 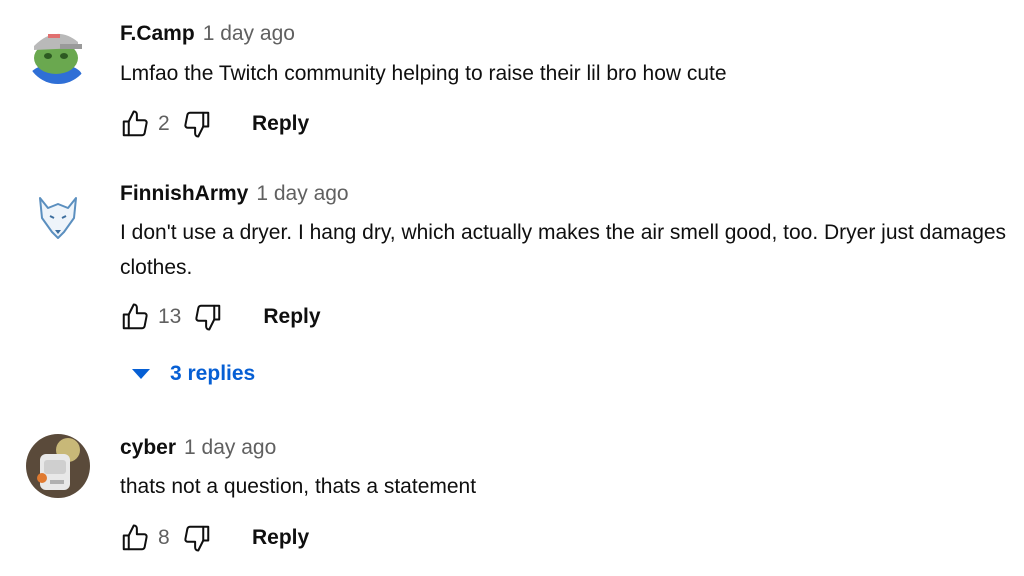 I want to click on author-line: F.Camp 1 day ago, so click(x=207, y=34).